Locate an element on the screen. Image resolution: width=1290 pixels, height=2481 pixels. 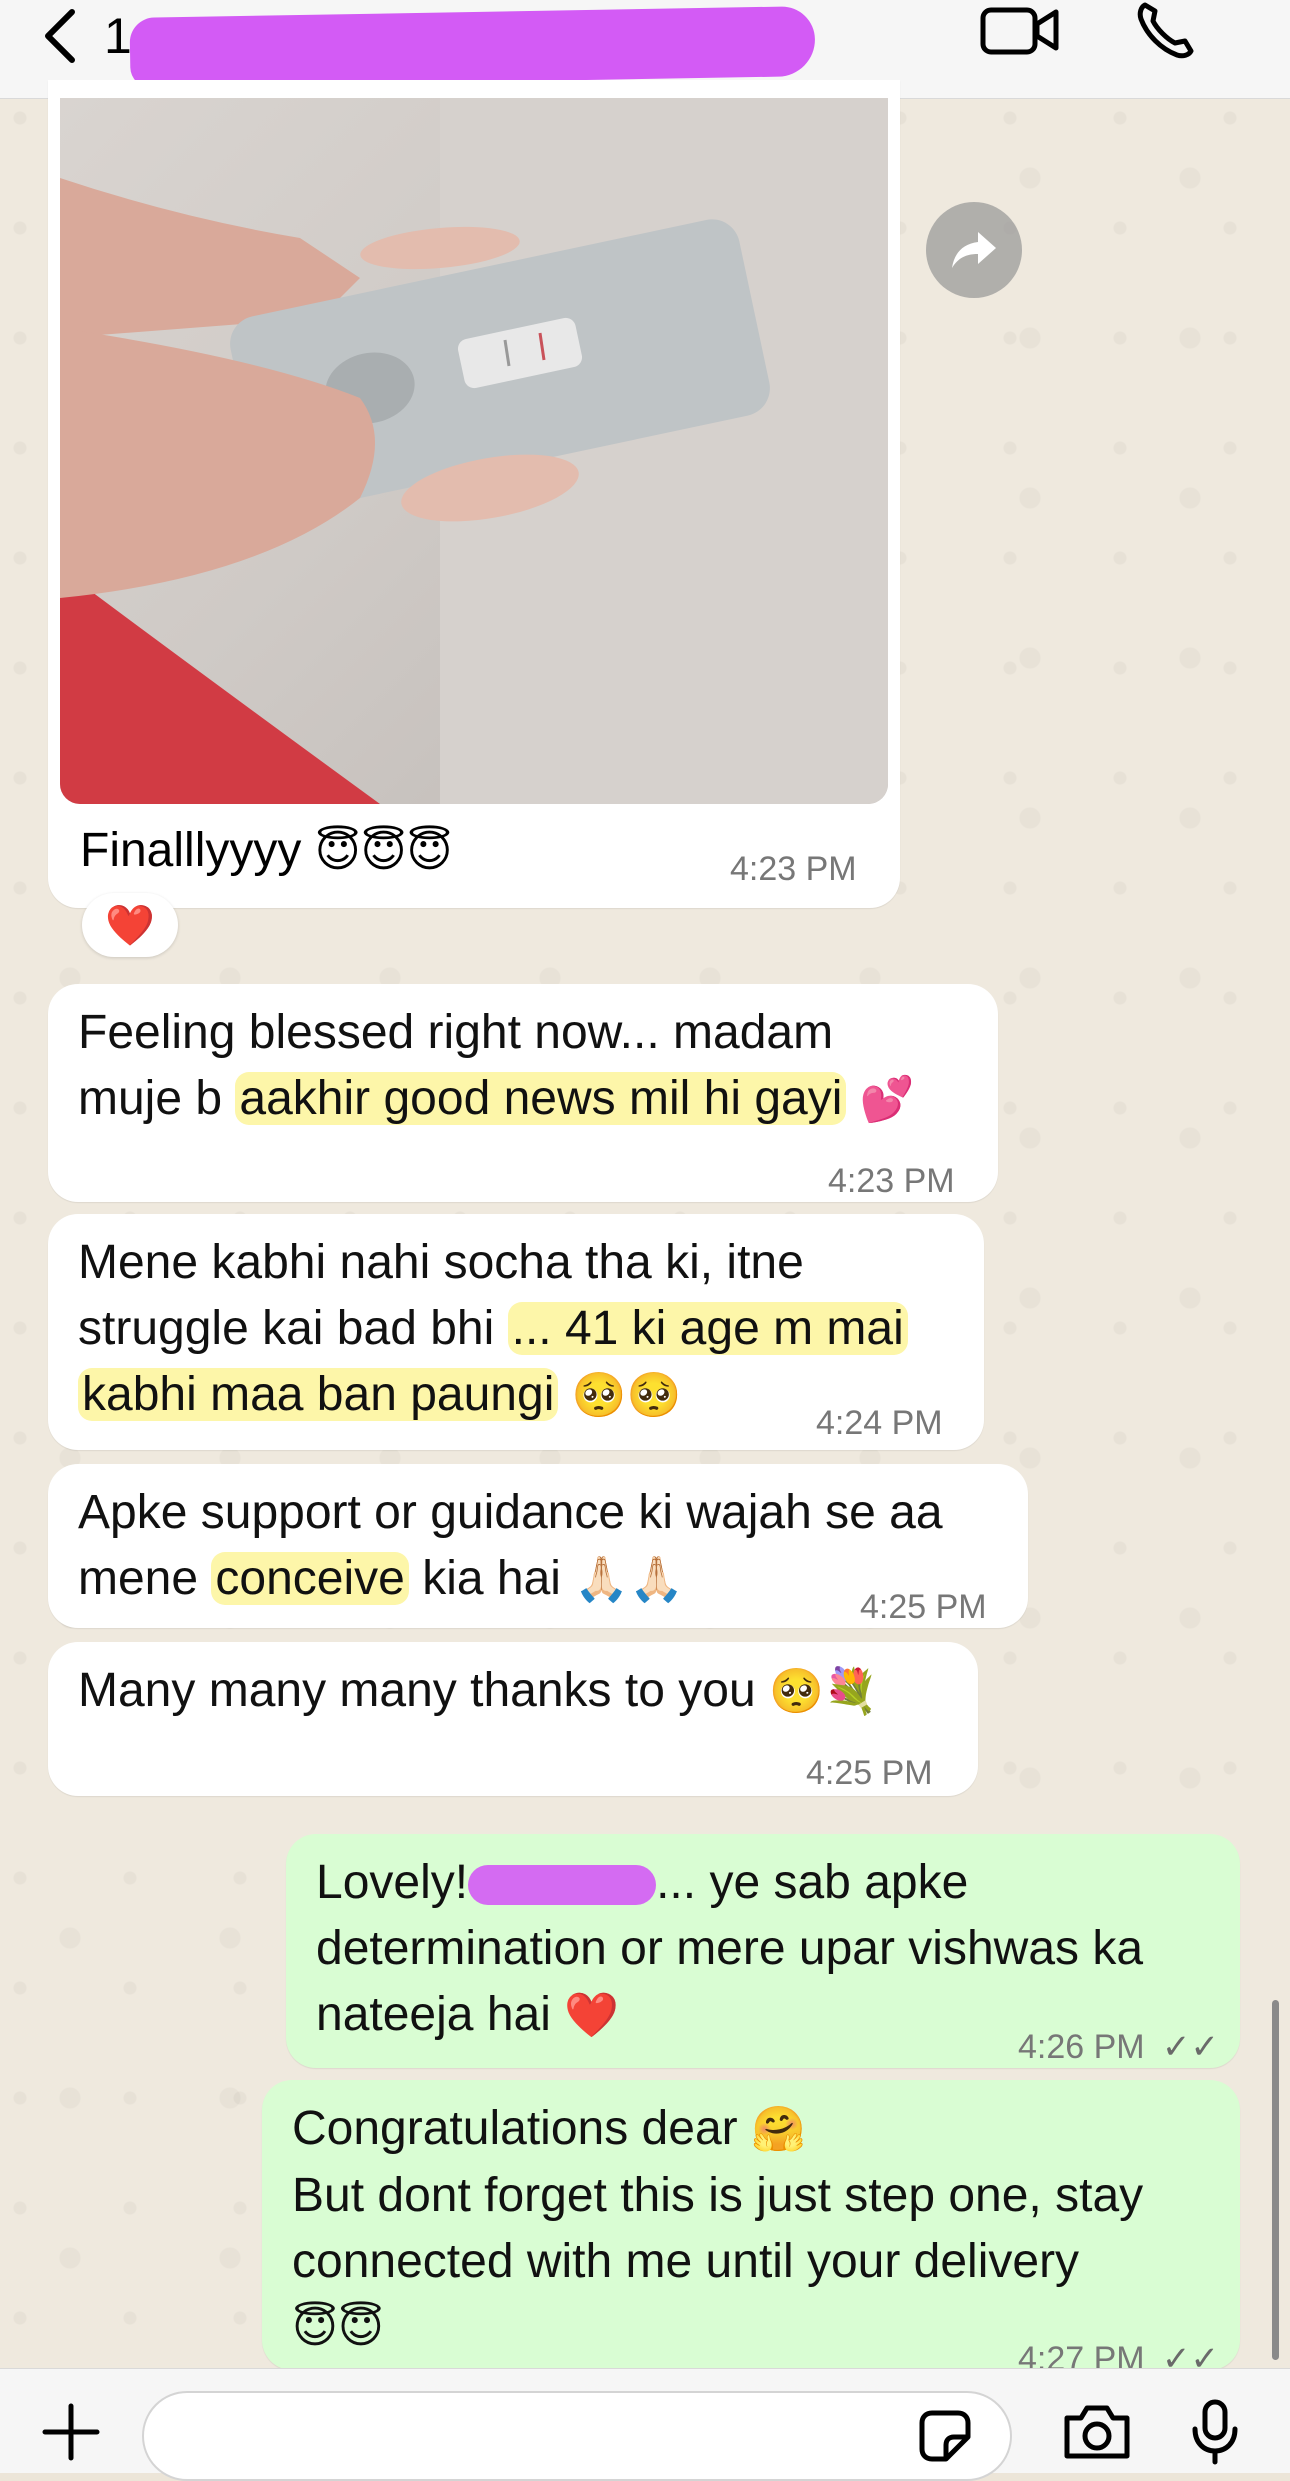
highlighted-text: ... 41 ki age m mai is located at coordinates (707, 1328).